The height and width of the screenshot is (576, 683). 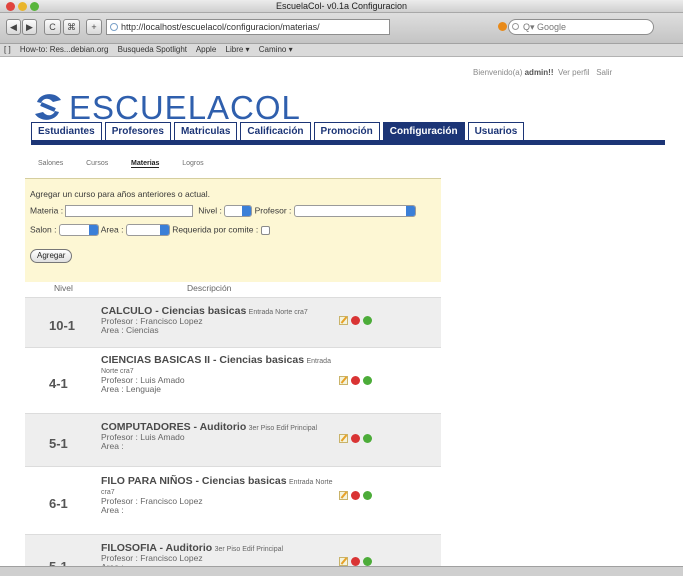 I want to click on row-profesor: Luis Amado, so click(x=162, y=437).